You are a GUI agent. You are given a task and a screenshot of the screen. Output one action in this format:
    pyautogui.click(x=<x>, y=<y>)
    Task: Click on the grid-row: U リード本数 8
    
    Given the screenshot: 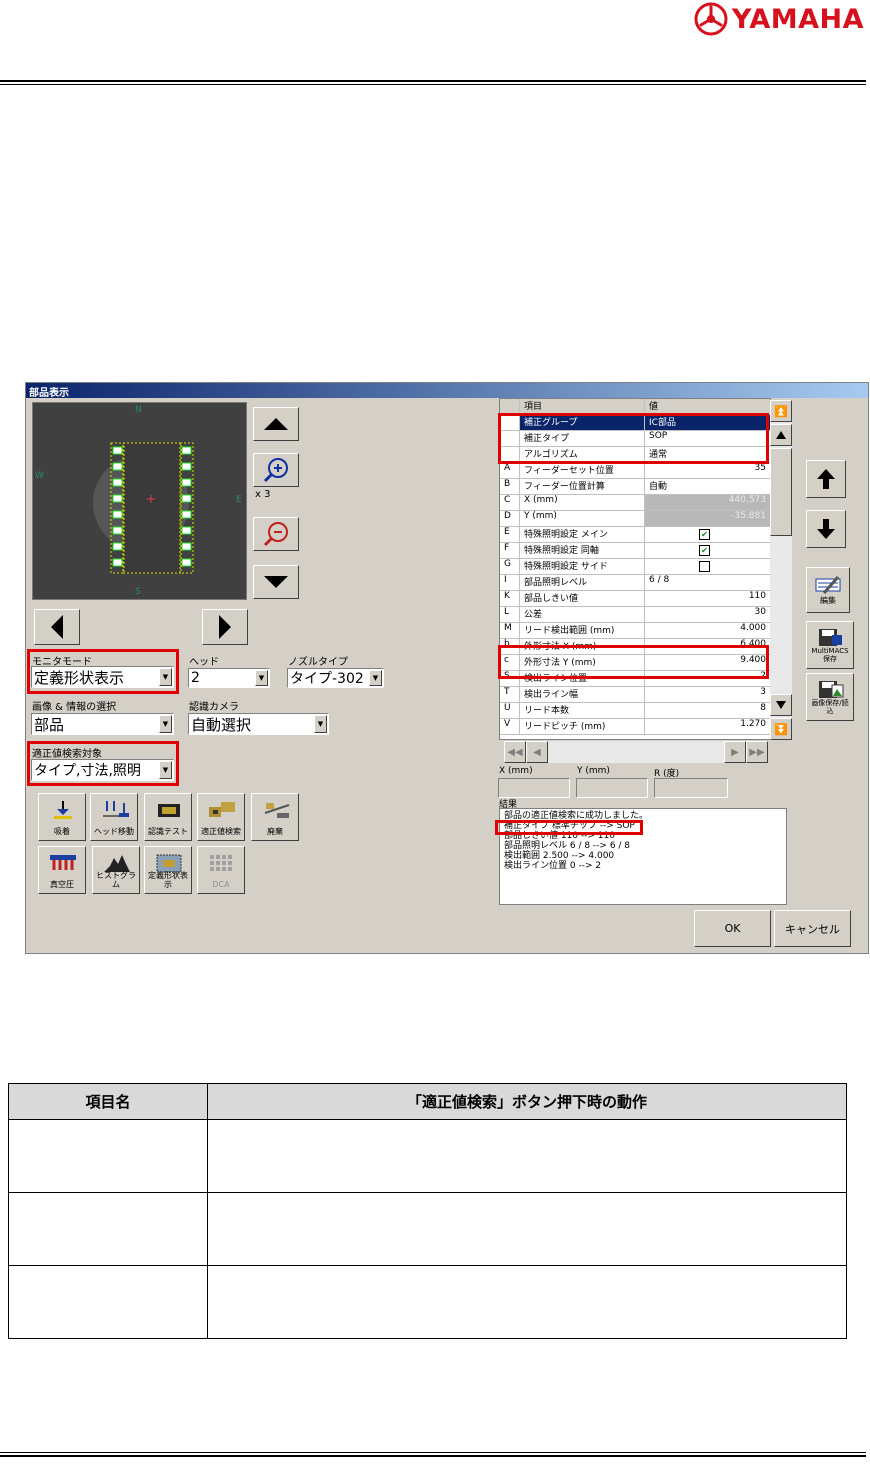 What is the action you would take?
    pyautogui.click(x=635, y=711)
    